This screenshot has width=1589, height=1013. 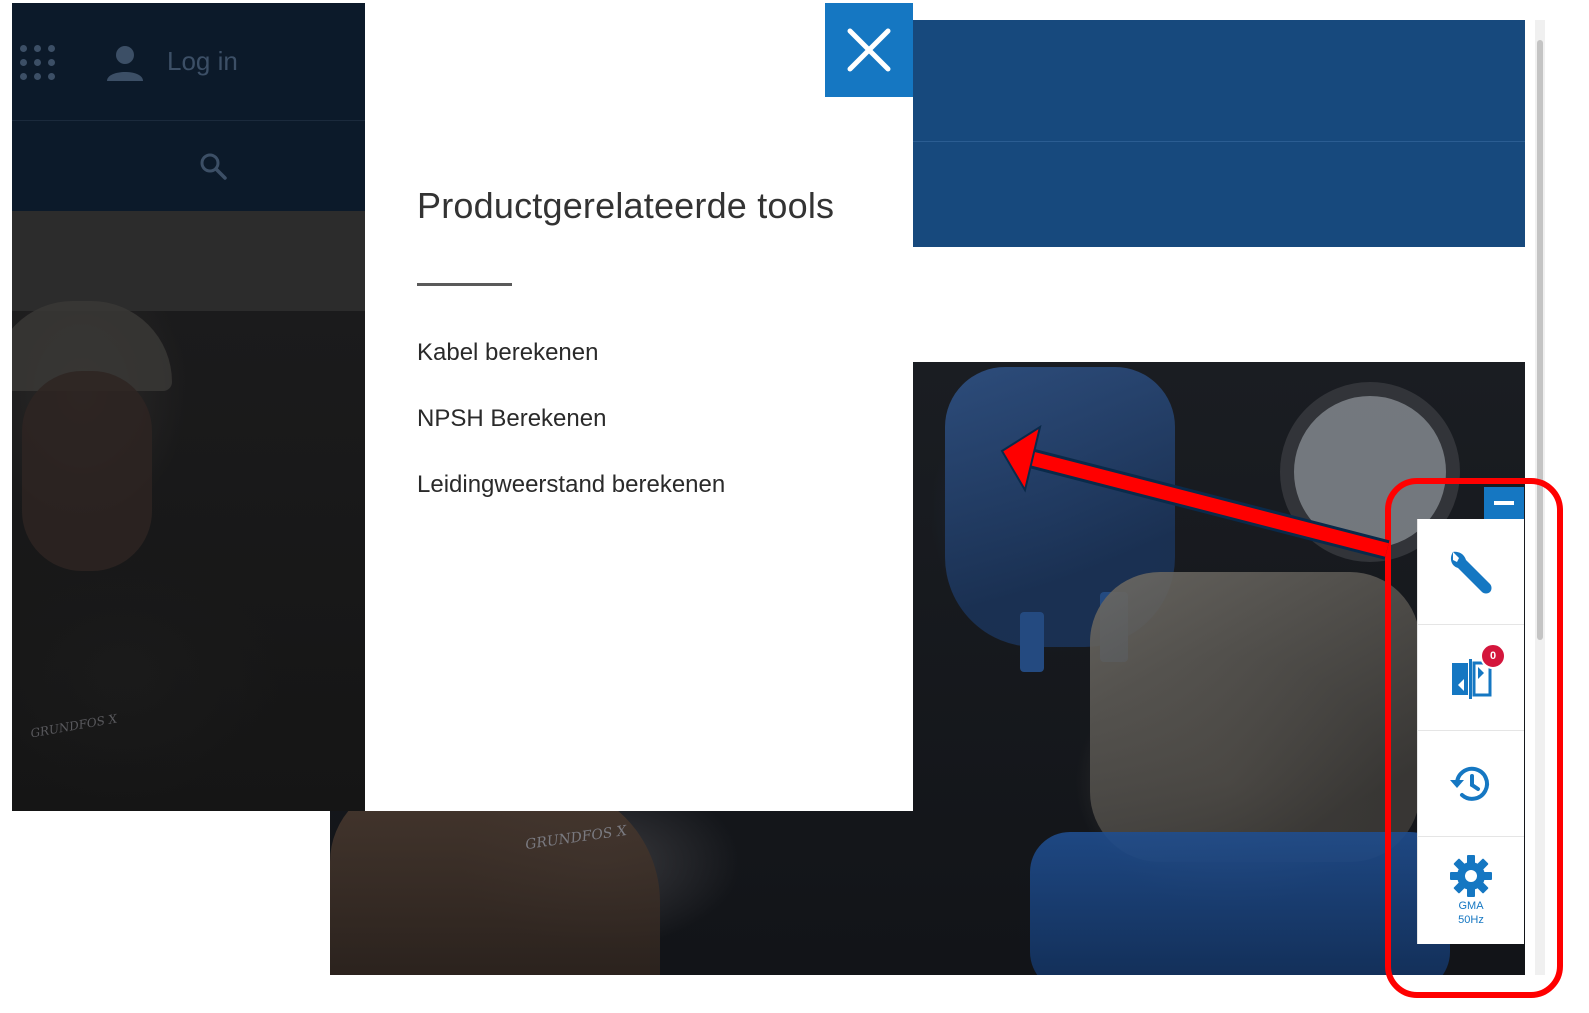 What do you see at coordinates (464, 284) in the screenshot?
I see `title-underline` at bounding box center [464, 284].